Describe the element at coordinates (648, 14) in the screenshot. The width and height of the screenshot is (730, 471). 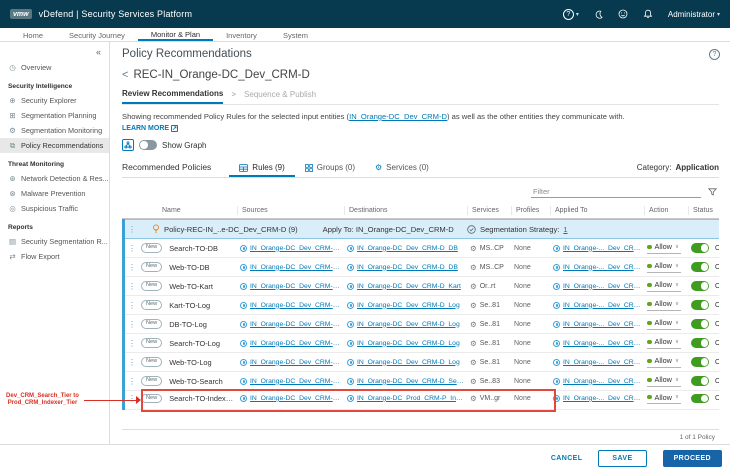
I see `notifications-button` at that location.